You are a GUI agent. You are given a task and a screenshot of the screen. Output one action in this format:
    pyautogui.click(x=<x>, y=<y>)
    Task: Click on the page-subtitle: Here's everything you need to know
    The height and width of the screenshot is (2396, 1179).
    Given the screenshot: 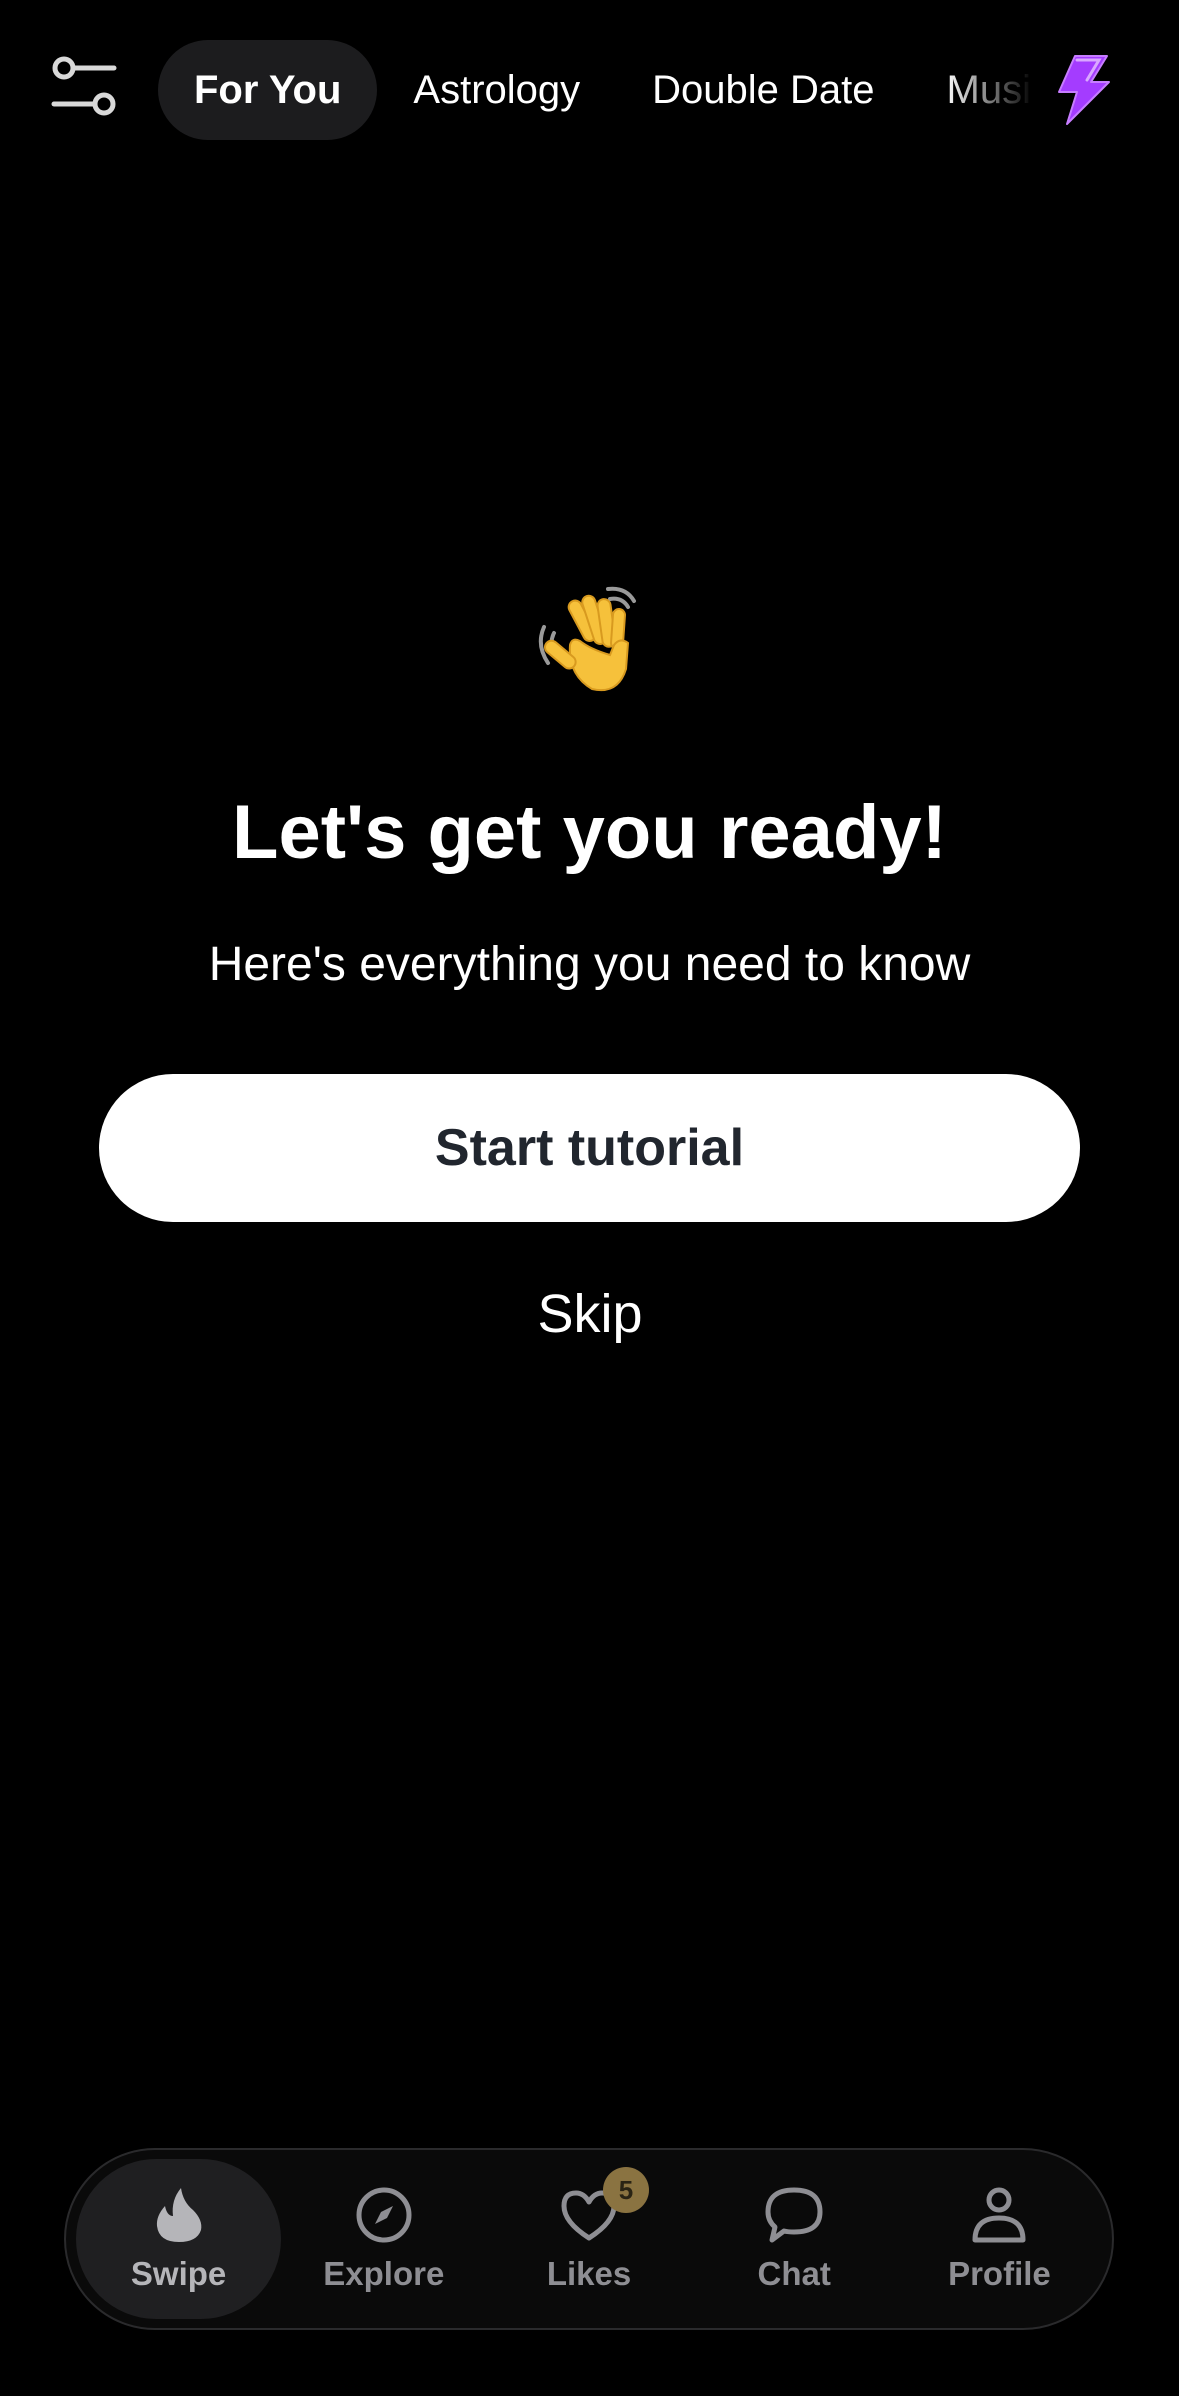 What is the action you would take?
    pyautogui.click(x=589, y=964)
    